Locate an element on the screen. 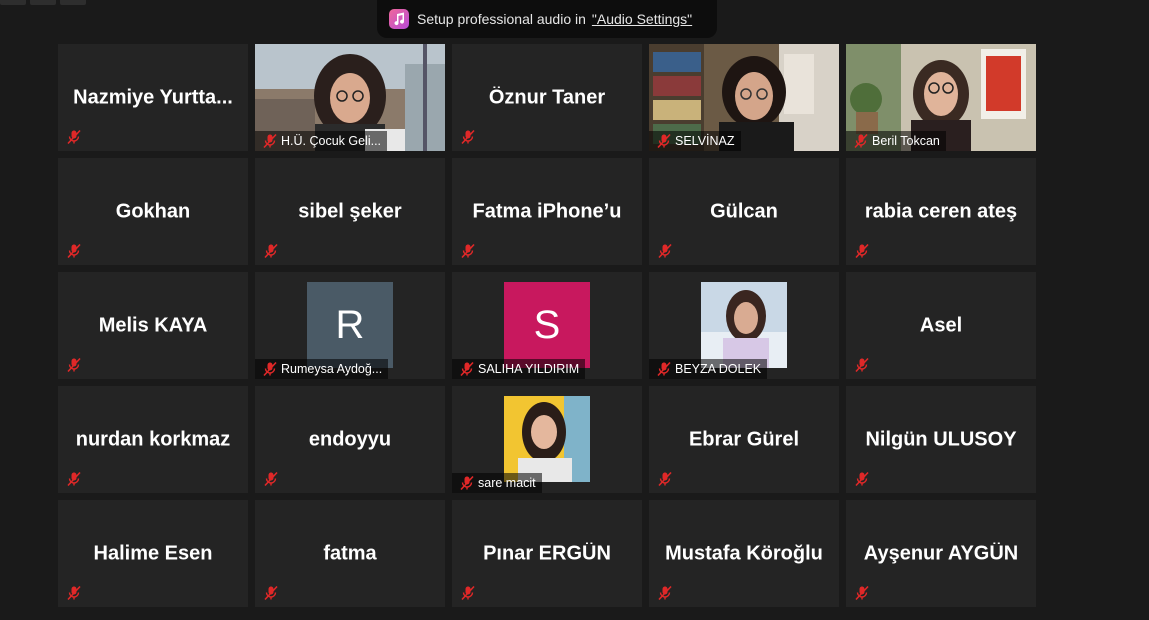 The width and height of the screenshot is (1149, 620). participant-name: Melis KAYA is located at coordinates (153, 325).